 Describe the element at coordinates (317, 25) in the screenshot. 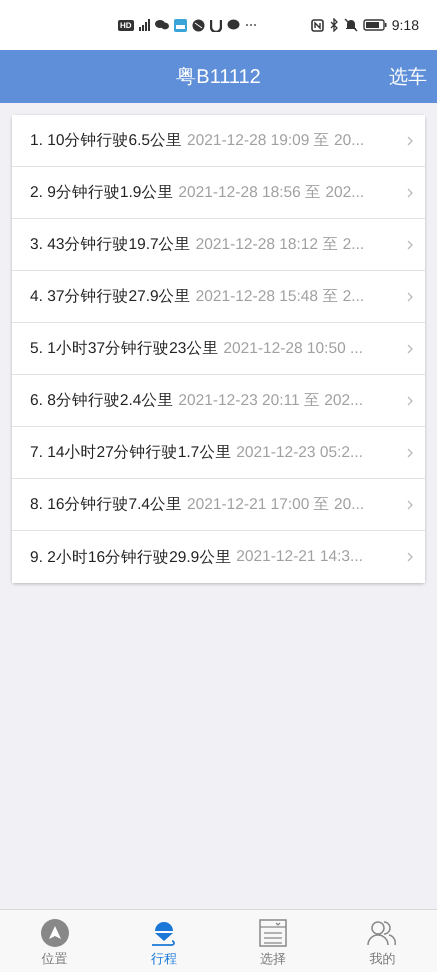

I see `nfc-icon` at that location.